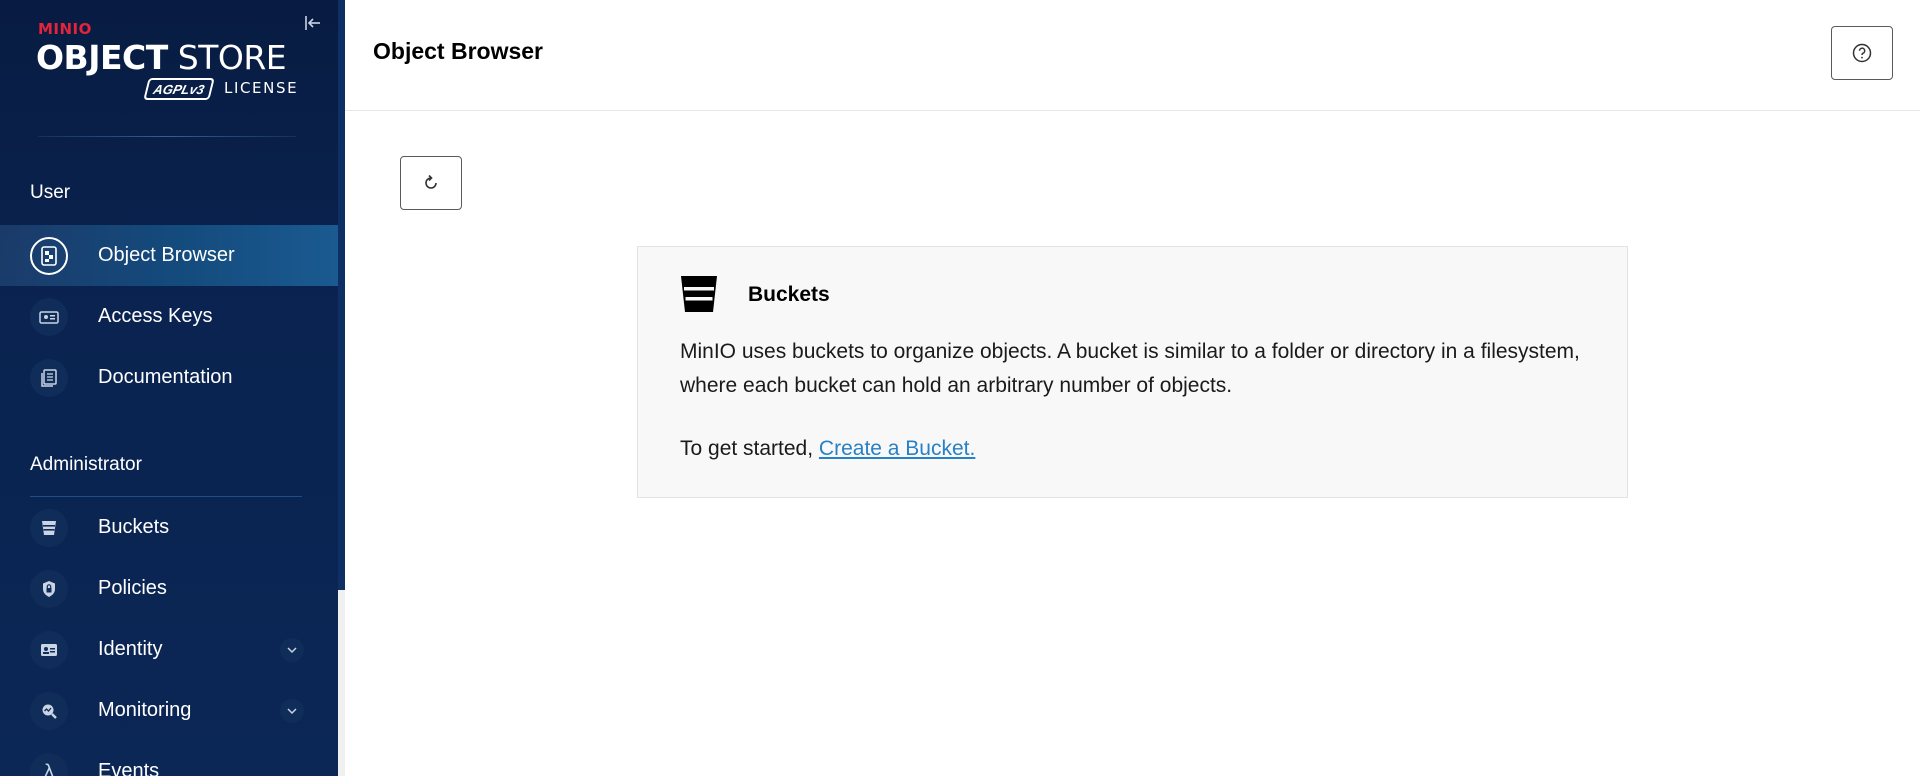 The width and height of the screenshot is (1920, 776). I want to click on card-cta: To get started, Create a Bucket., so click(827, 449).